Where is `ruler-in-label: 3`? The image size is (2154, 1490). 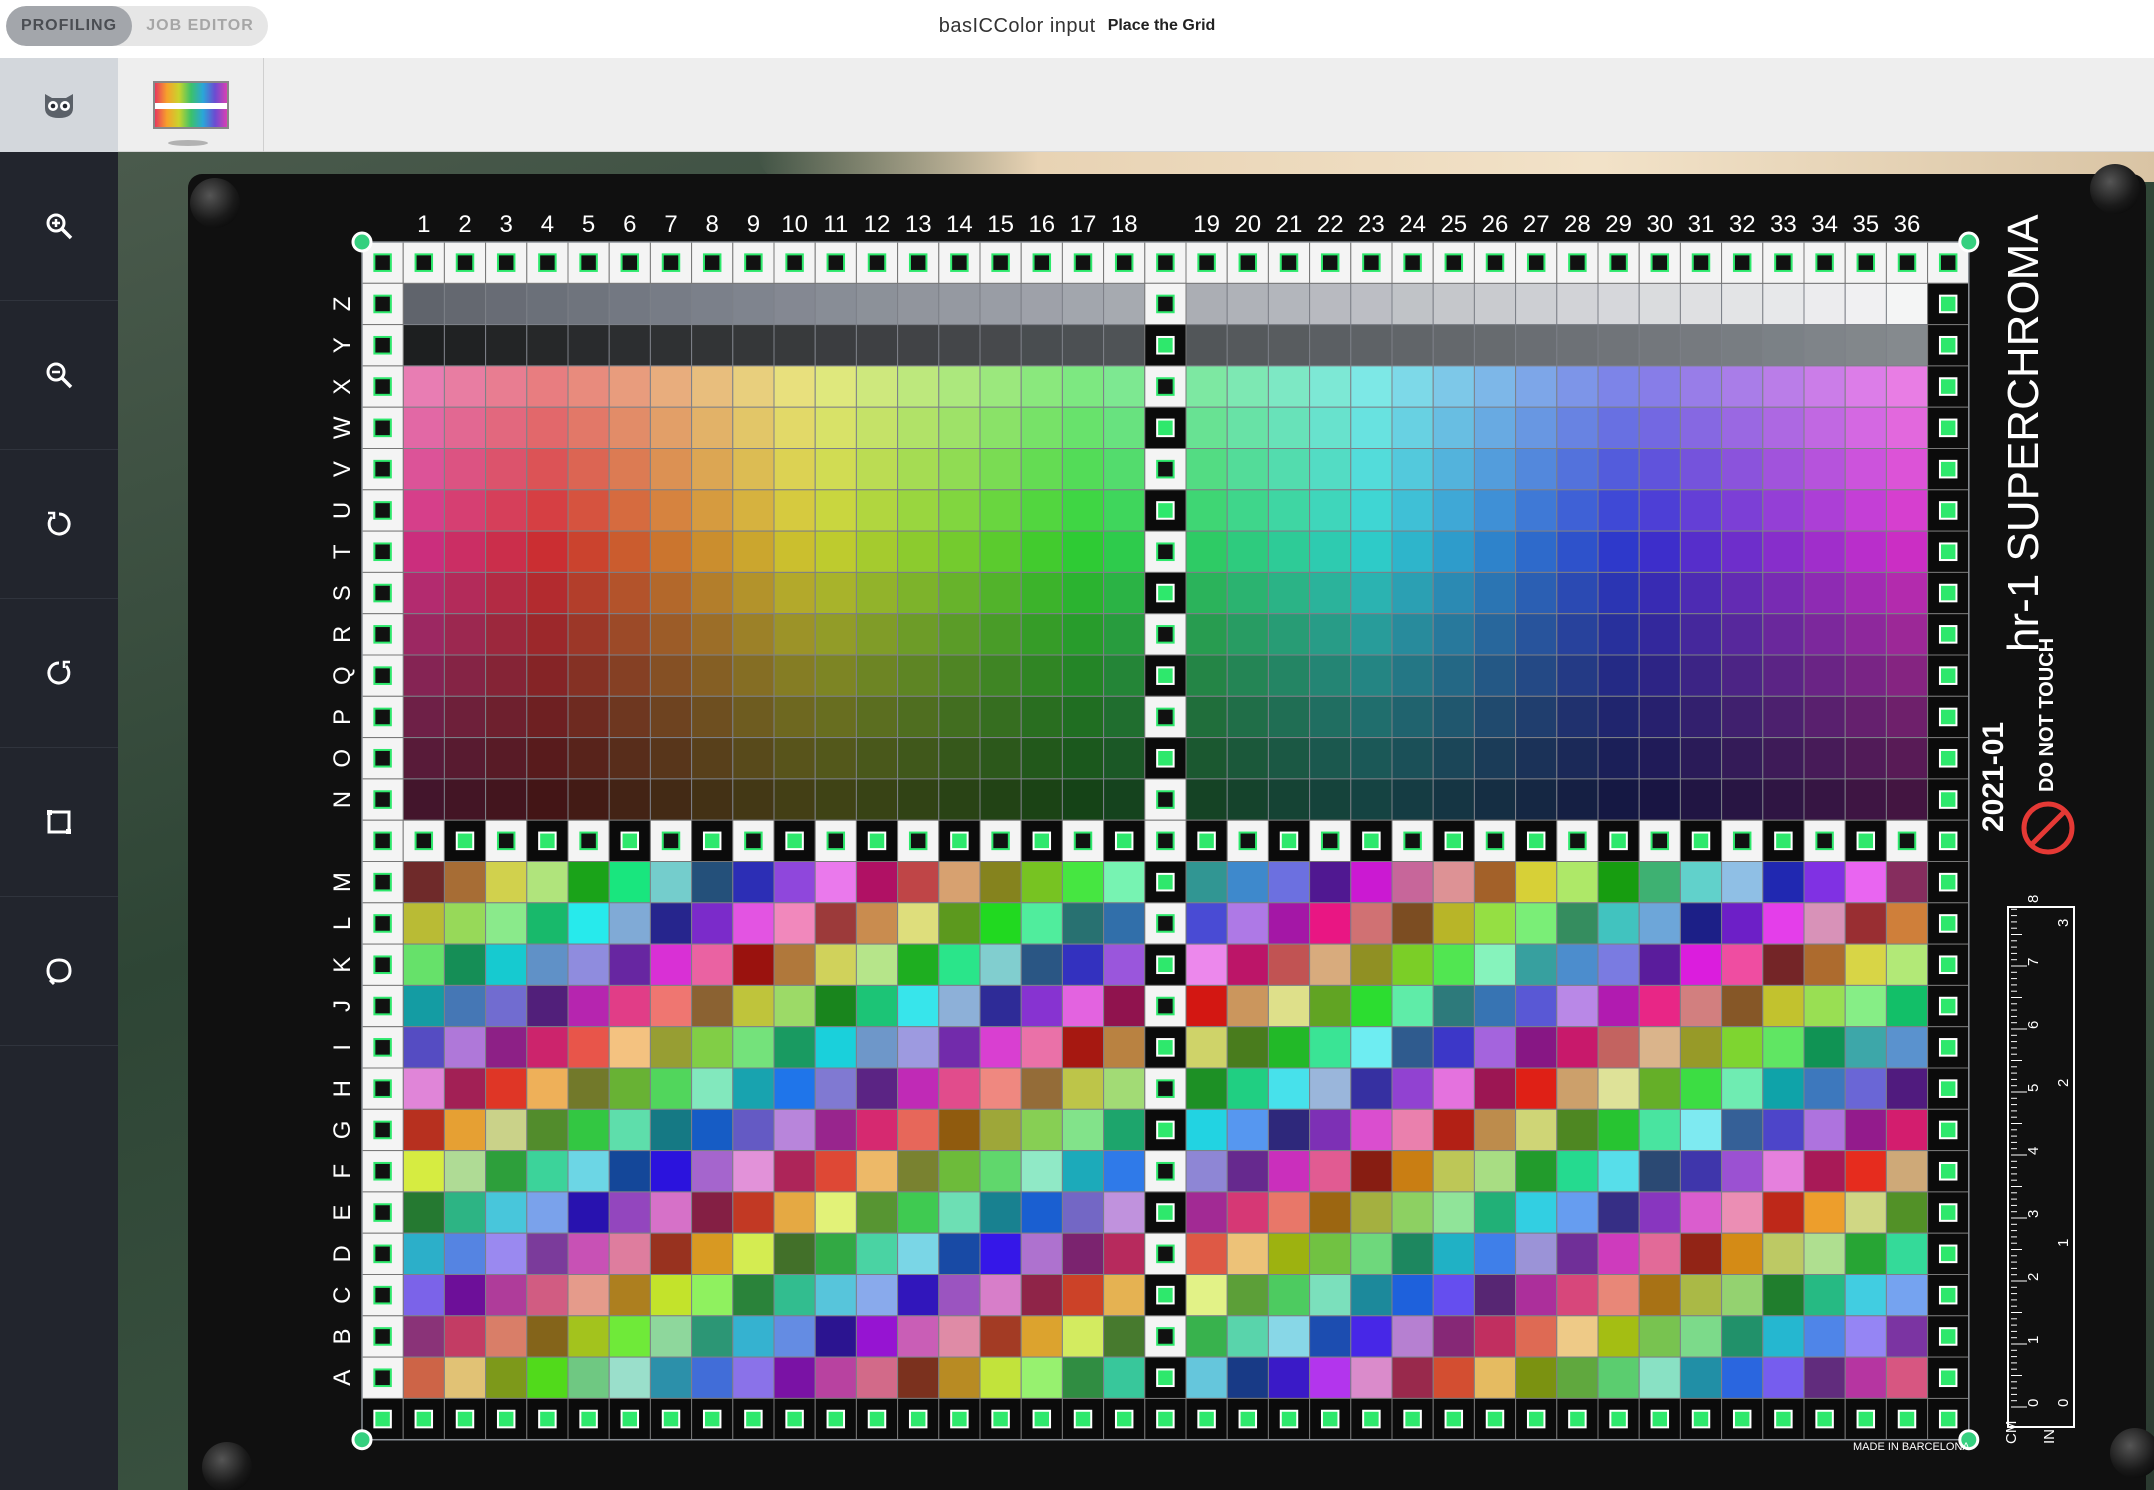
ruler-in-label: 3 is located at coordinates (2063, 923).